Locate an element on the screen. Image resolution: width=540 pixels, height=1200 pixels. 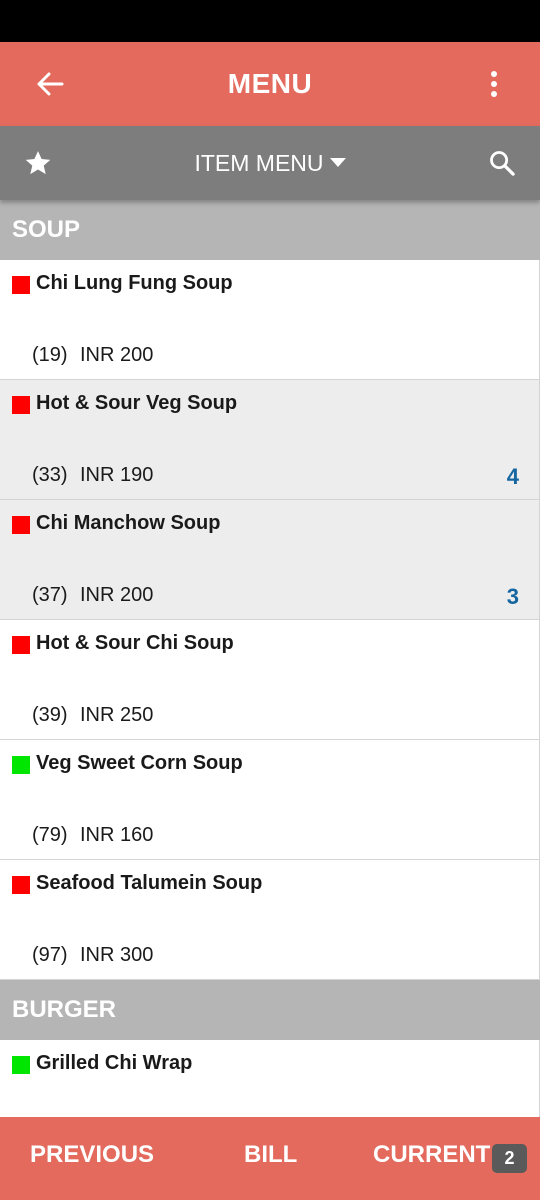
dropdown-label: ITEM MENU is located at coordinates (259, 162).